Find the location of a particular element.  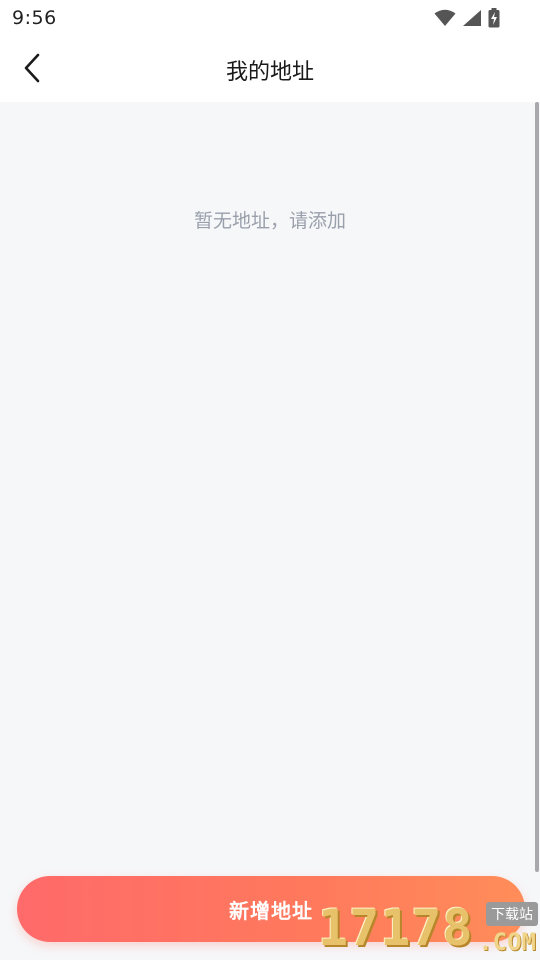

status-icons is located at coordinates (467, 18).